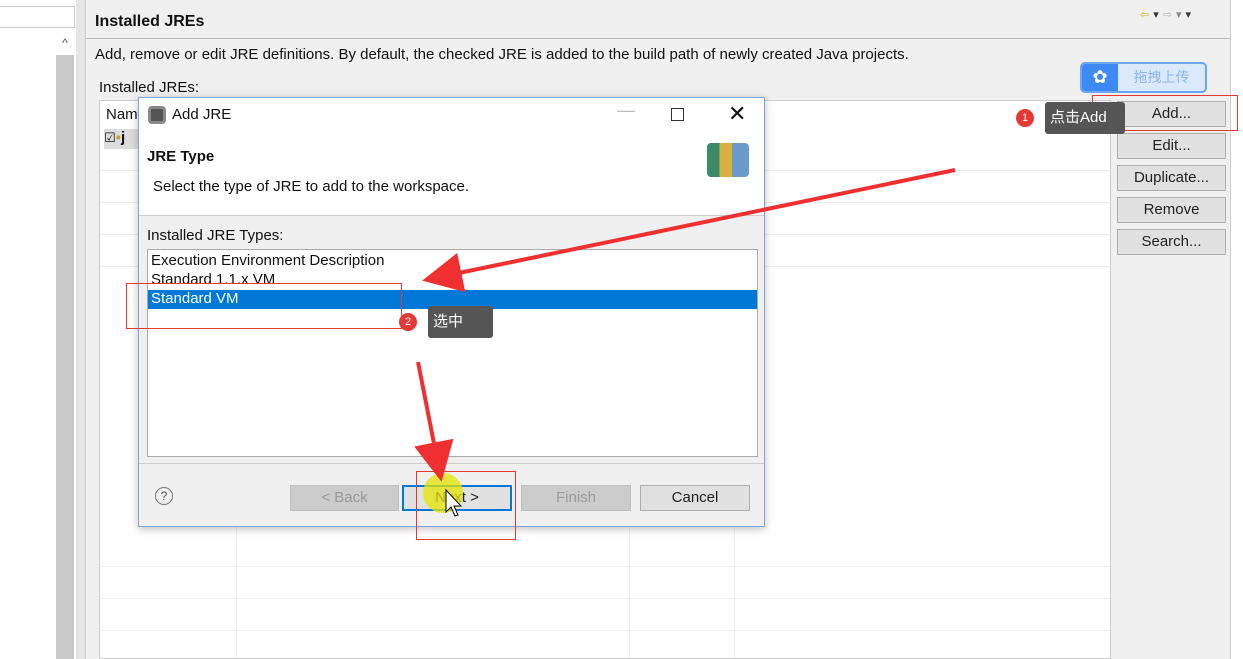 The height and width of the screenshot is (659, 1243). What do you see at coordinates (434, 421) in the screenshot?
I see `arrow-to-next` at bounding box center [434, 421].